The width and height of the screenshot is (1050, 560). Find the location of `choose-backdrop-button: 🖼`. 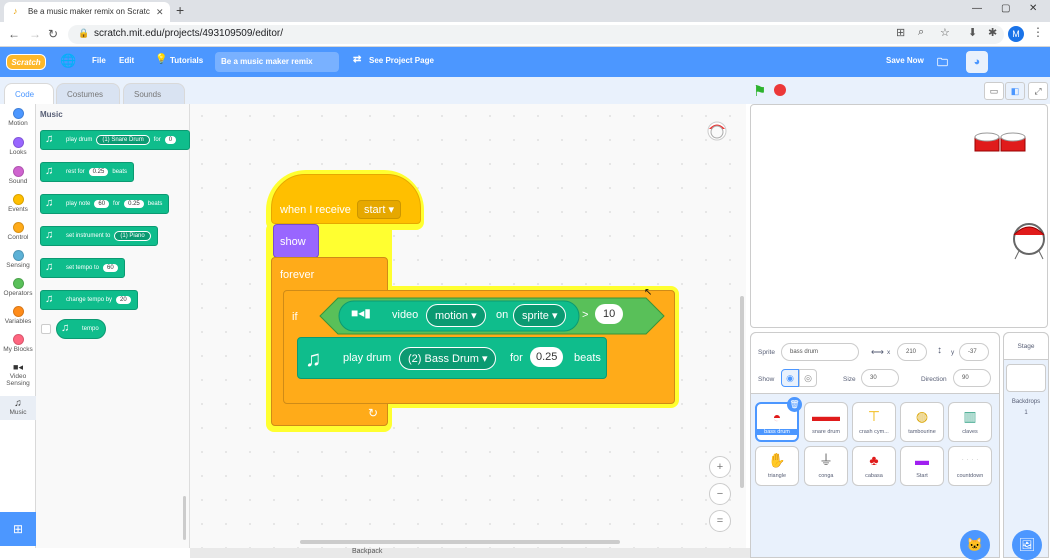

choose-backdrop-button: 🖼 is located at coordinates (1027, 545).